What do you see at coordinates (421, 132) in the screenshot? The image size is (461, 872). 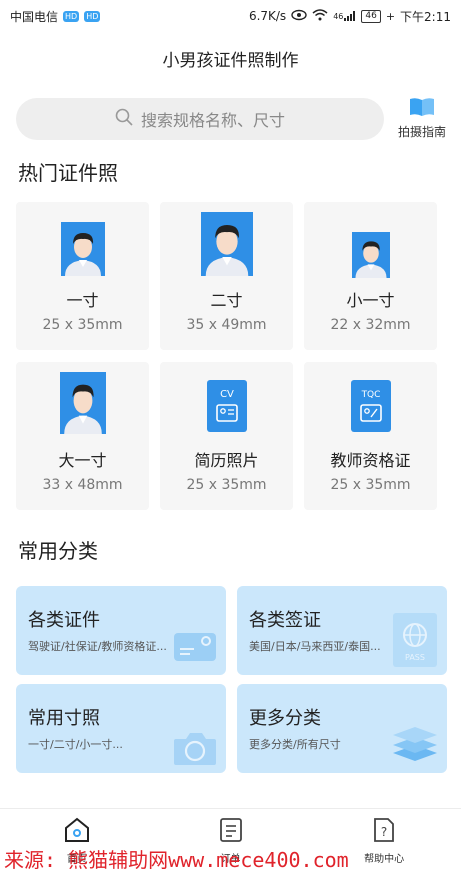 I see `guide-label: 拍摄指南` at bounding box center [421, 132].